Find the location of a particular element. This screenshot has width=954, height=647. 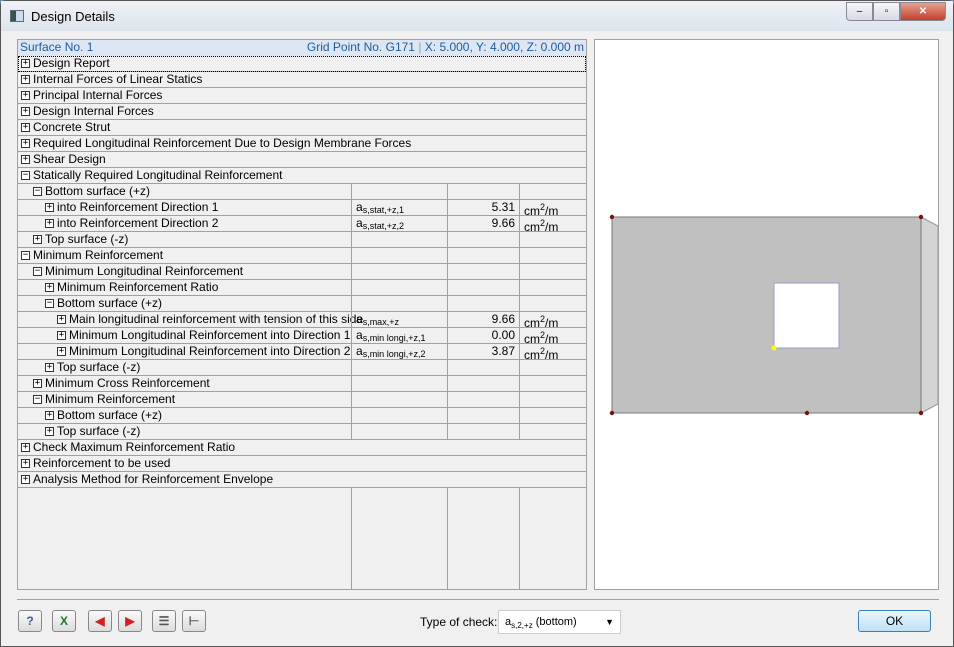

excel-icon: X is located at coordinates (63, 621).